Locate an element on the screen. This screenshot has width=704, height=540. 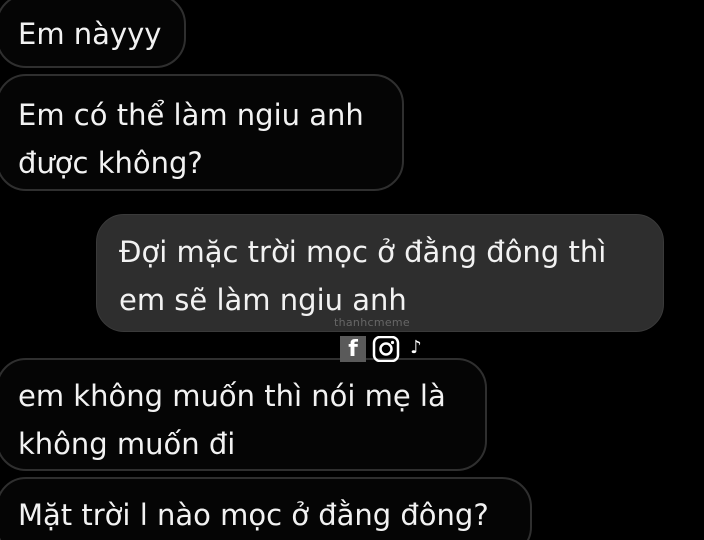
watermark: thanhcmeme f ♪ is located at coordinates (390, 341).